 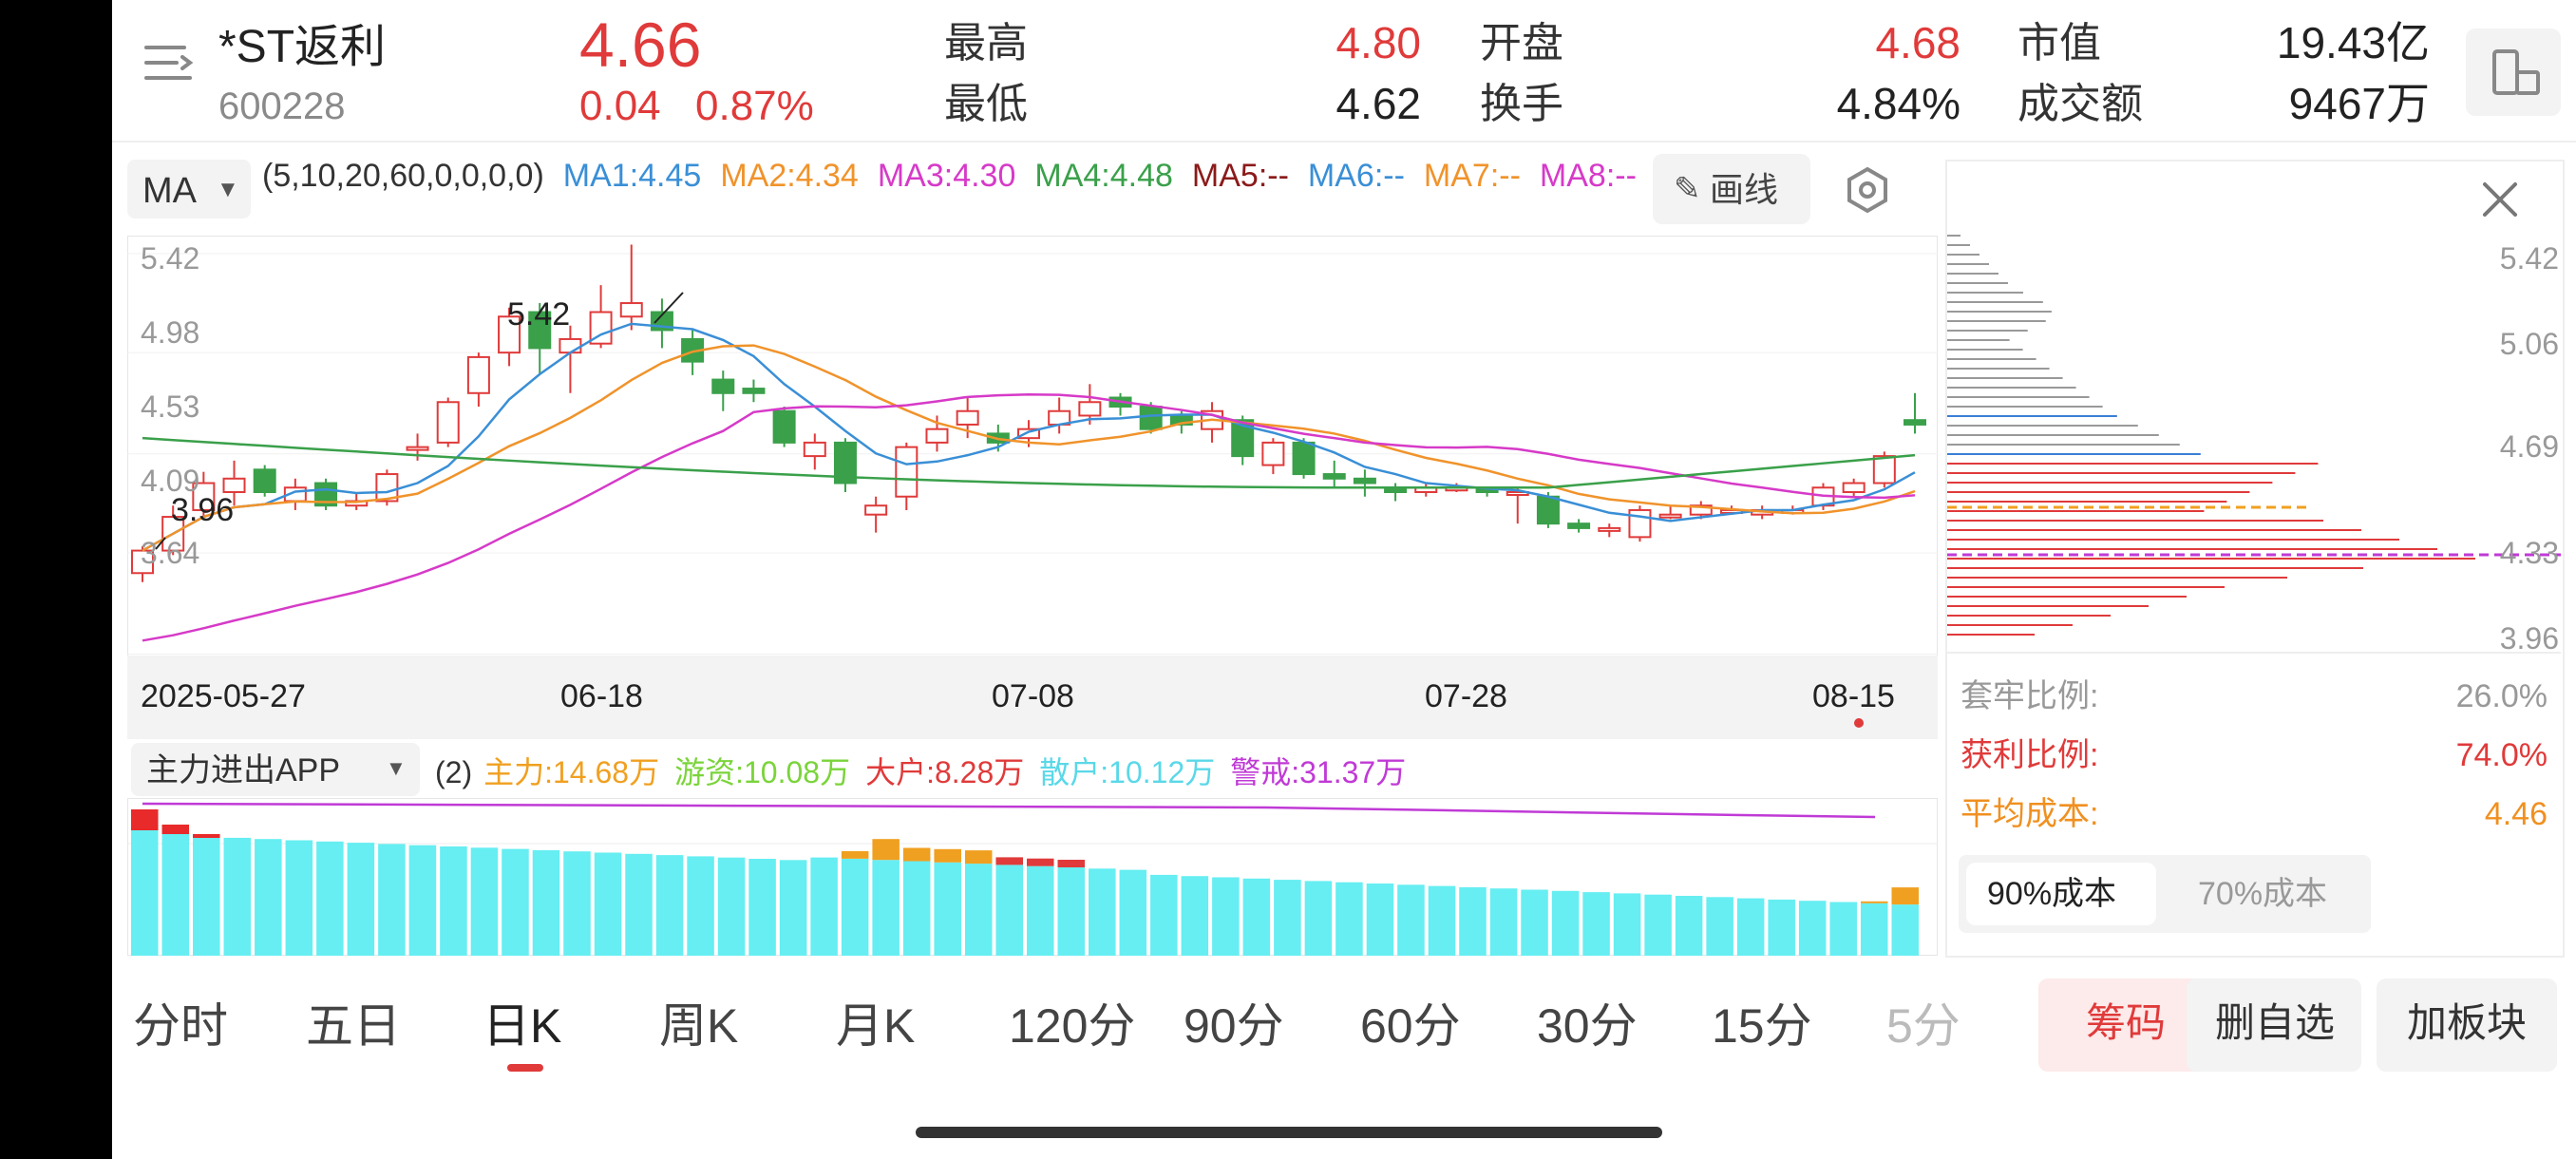 I want to click on indicator-legend-item: 游资:10.08万, so click(x=762, y=772).